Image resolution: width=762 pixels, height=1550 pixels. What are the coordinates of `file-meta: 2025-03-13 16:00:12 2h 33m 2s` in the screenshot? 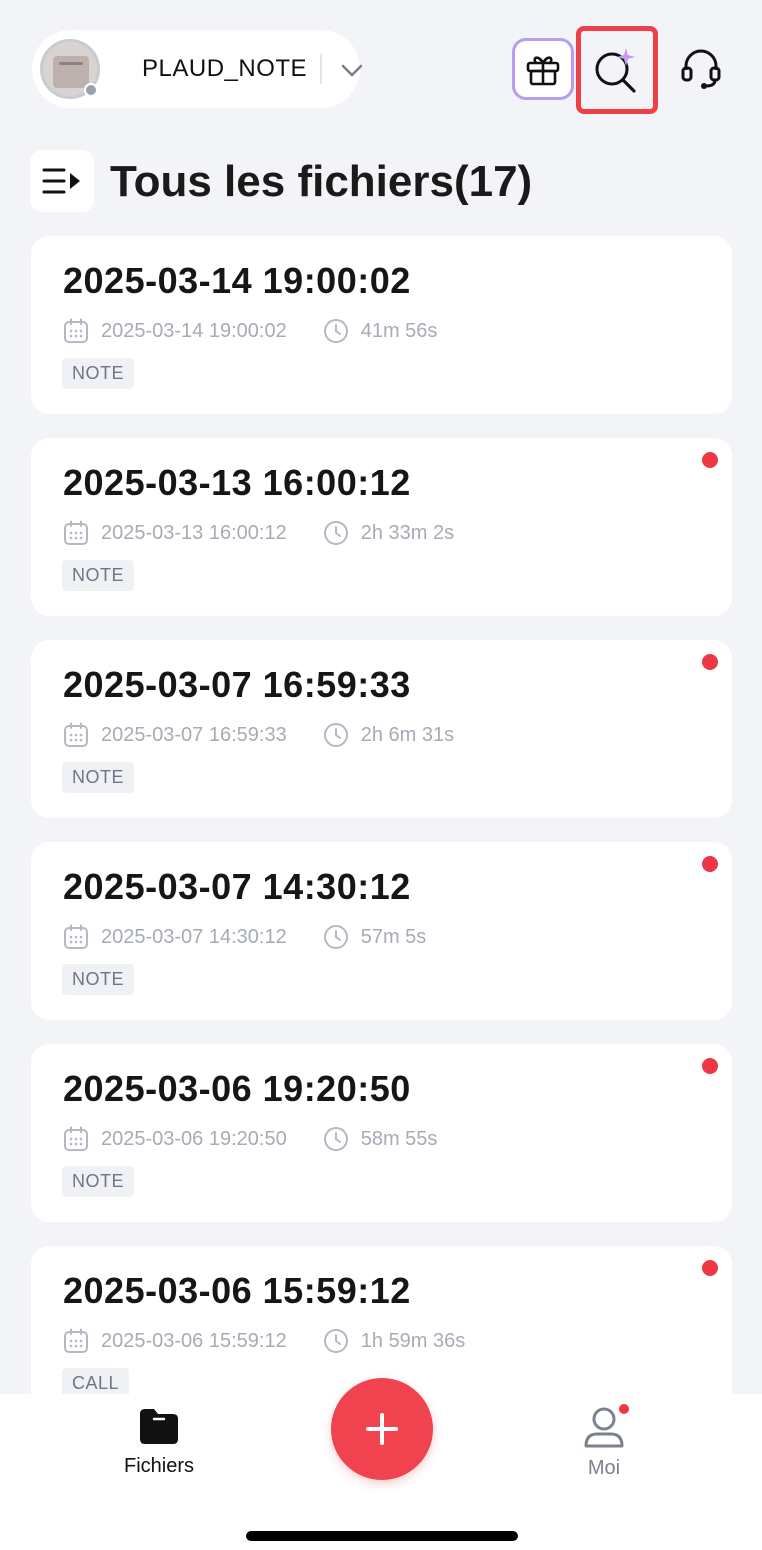 It's located at (258, 533).